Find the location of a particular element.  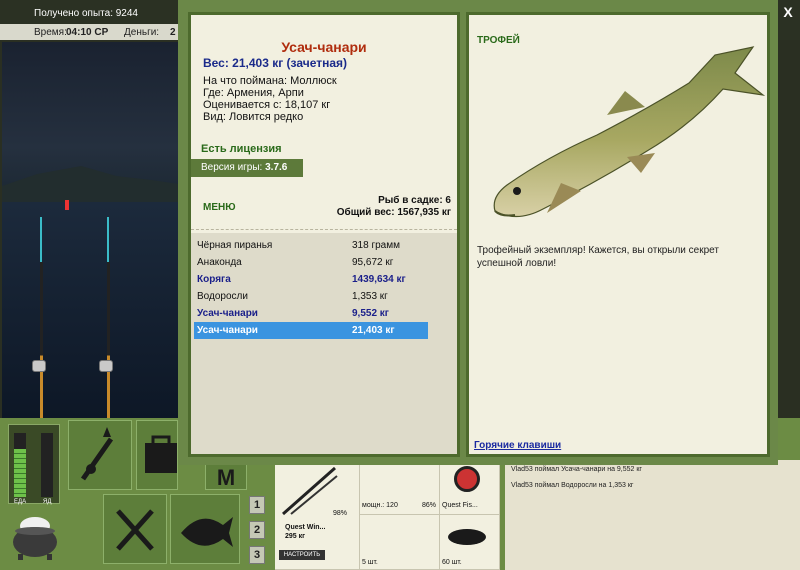

map-button: M is located at coordinates (226, 477).